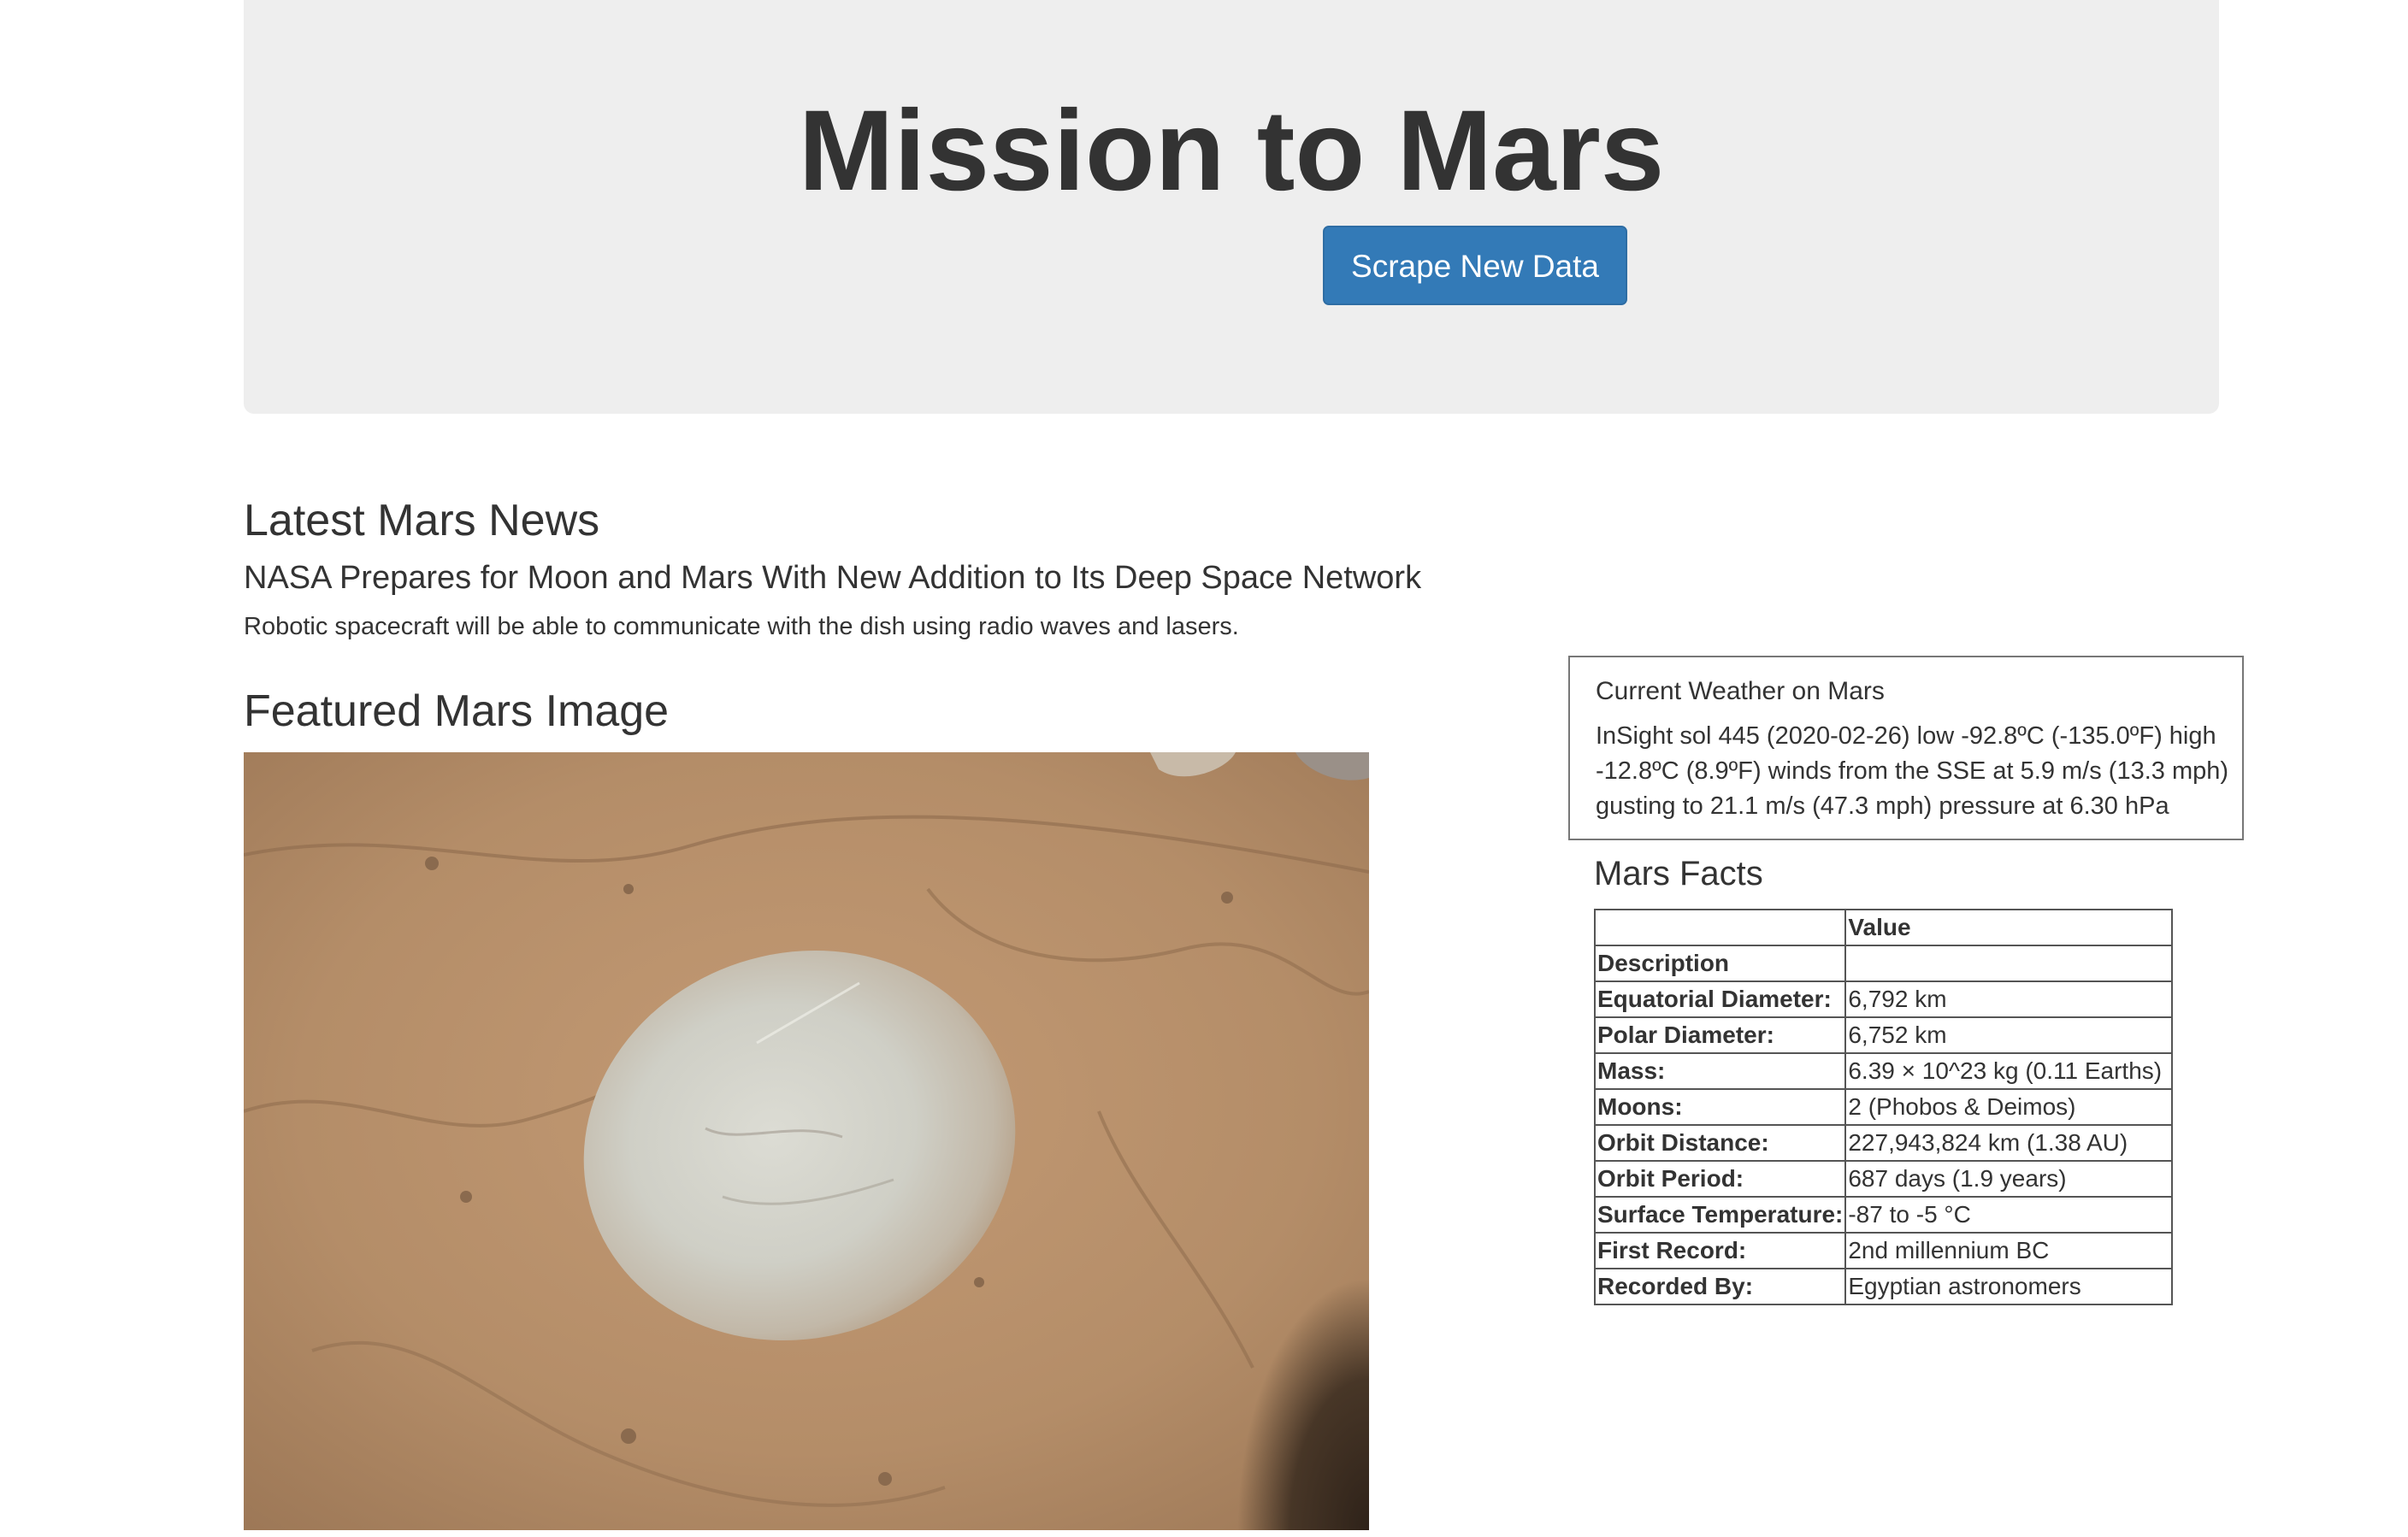  I want to click on fact-value: Egyptian astronomers, so click(2009, 1286).